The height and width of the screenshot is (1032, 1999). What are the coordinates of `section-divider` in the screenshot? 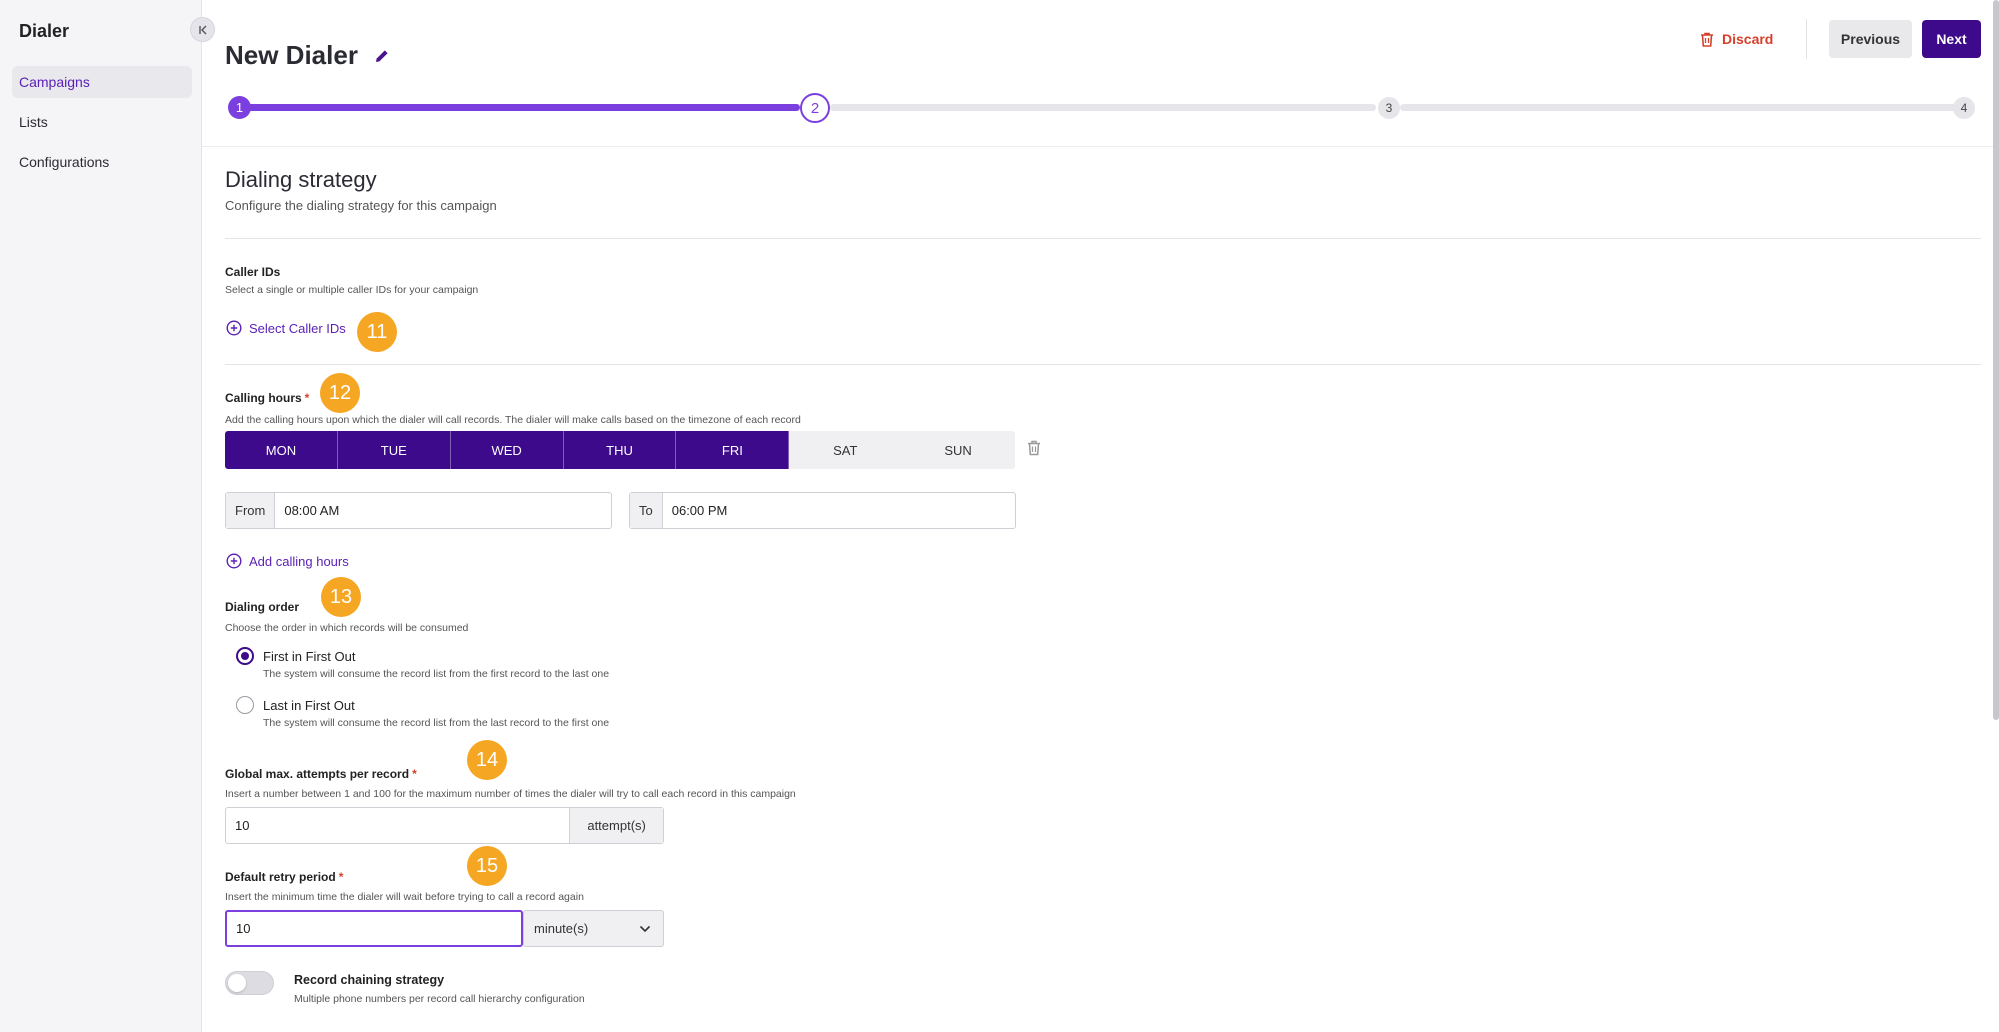 It's located at (1103, 238).